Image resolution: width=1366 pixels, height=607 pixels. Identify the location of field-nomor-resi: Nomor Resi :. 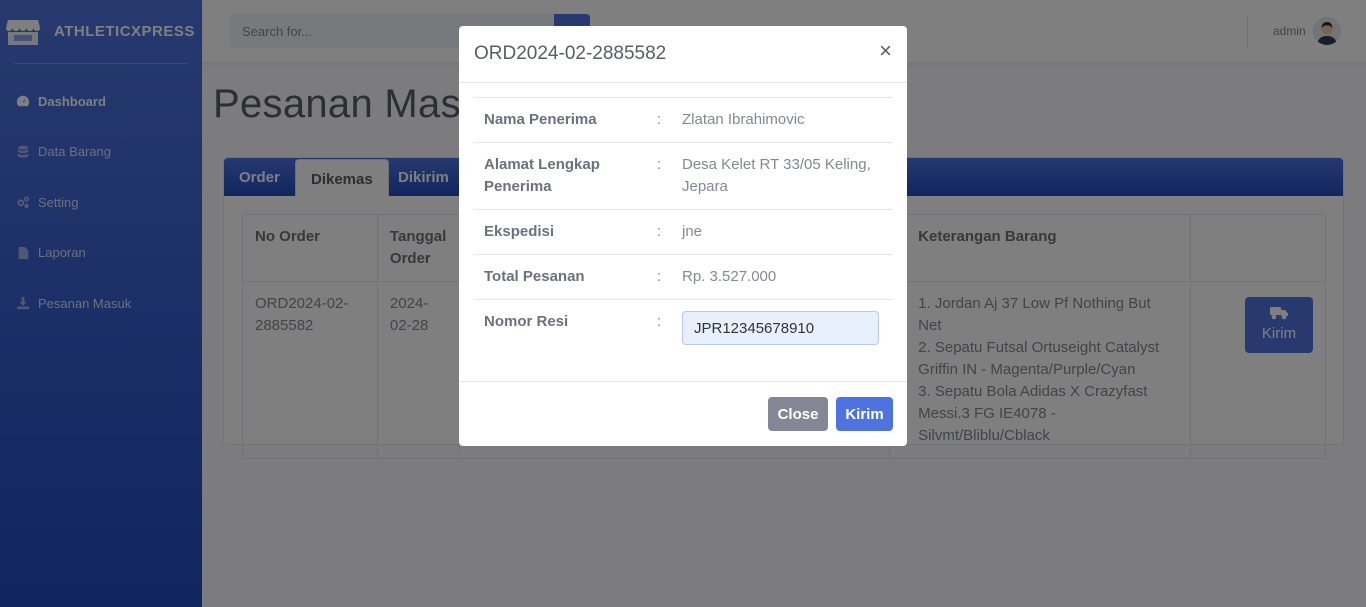
(683, 327).